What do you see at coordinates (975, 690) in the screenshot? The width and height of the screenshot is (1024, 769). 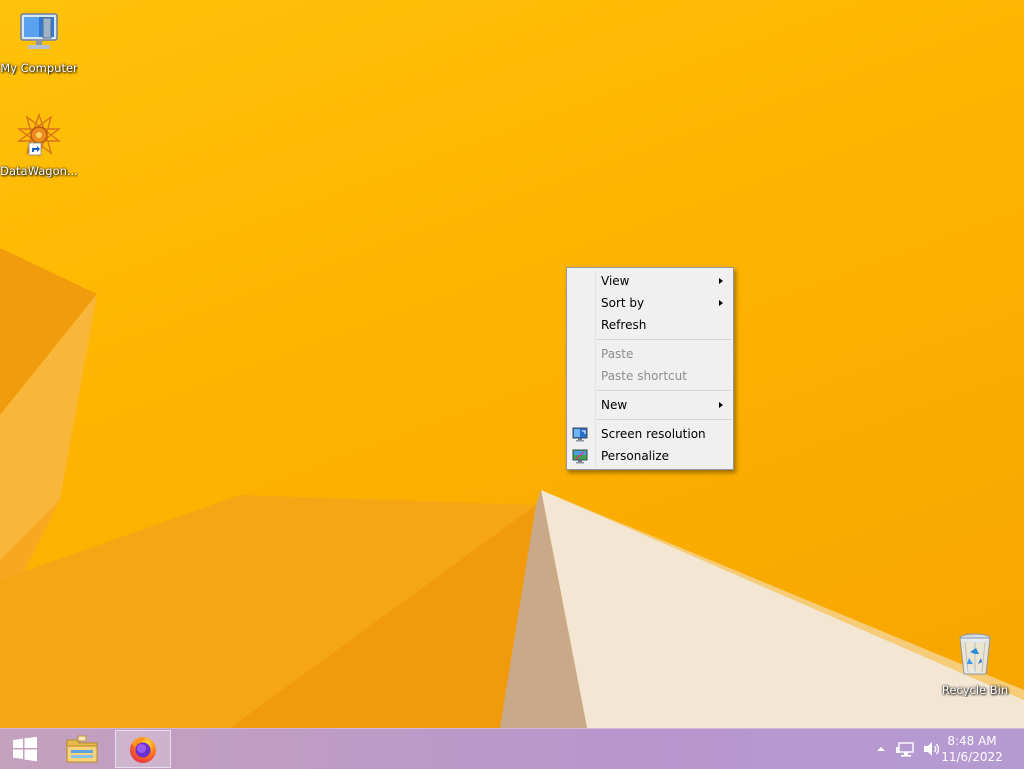 I see `recycle-bin-label: Recycle Bin` at bounding box center [975, 690].